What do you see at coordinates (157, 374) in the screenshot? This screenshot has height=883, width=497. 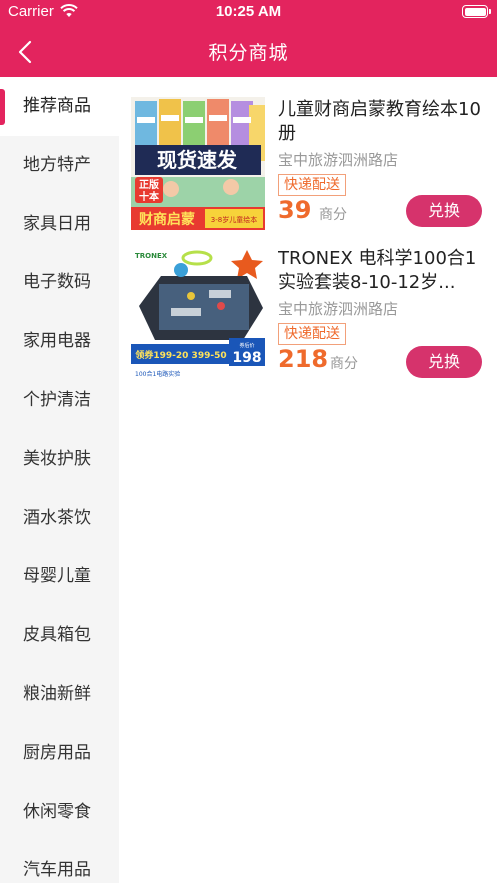 I see `image-small-text: 100合1电路实验` at bounding box center [157, 374].